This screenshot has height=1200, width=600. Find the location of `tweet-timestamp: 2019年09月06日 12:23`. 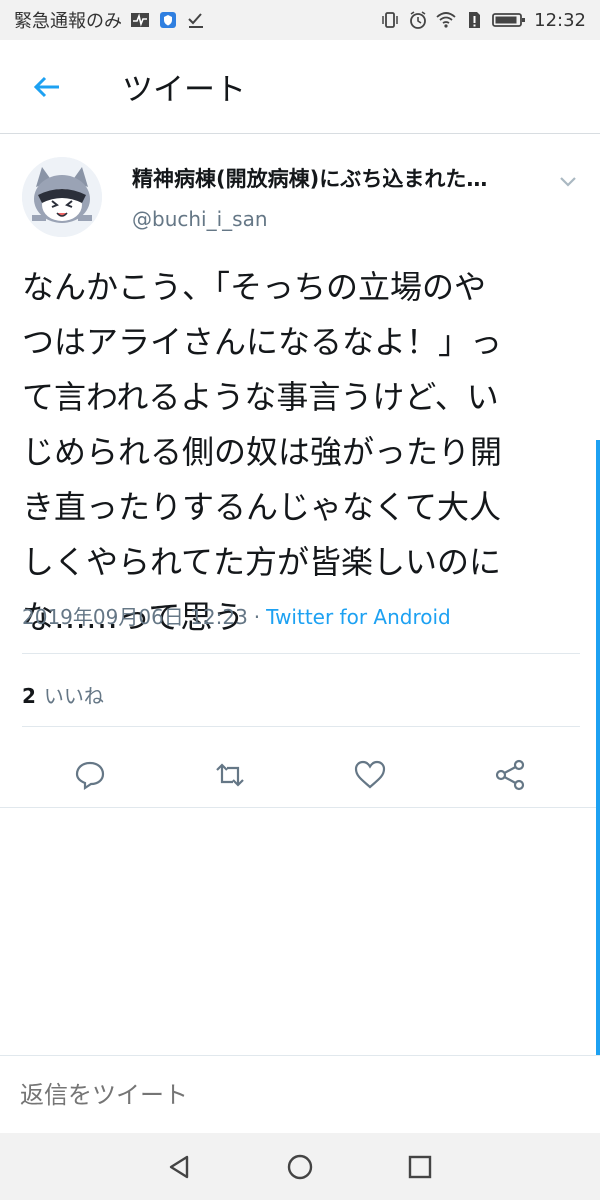

tweet-timestamp: 2019年09月06日 12:23 is located at coordinates (135, 617).